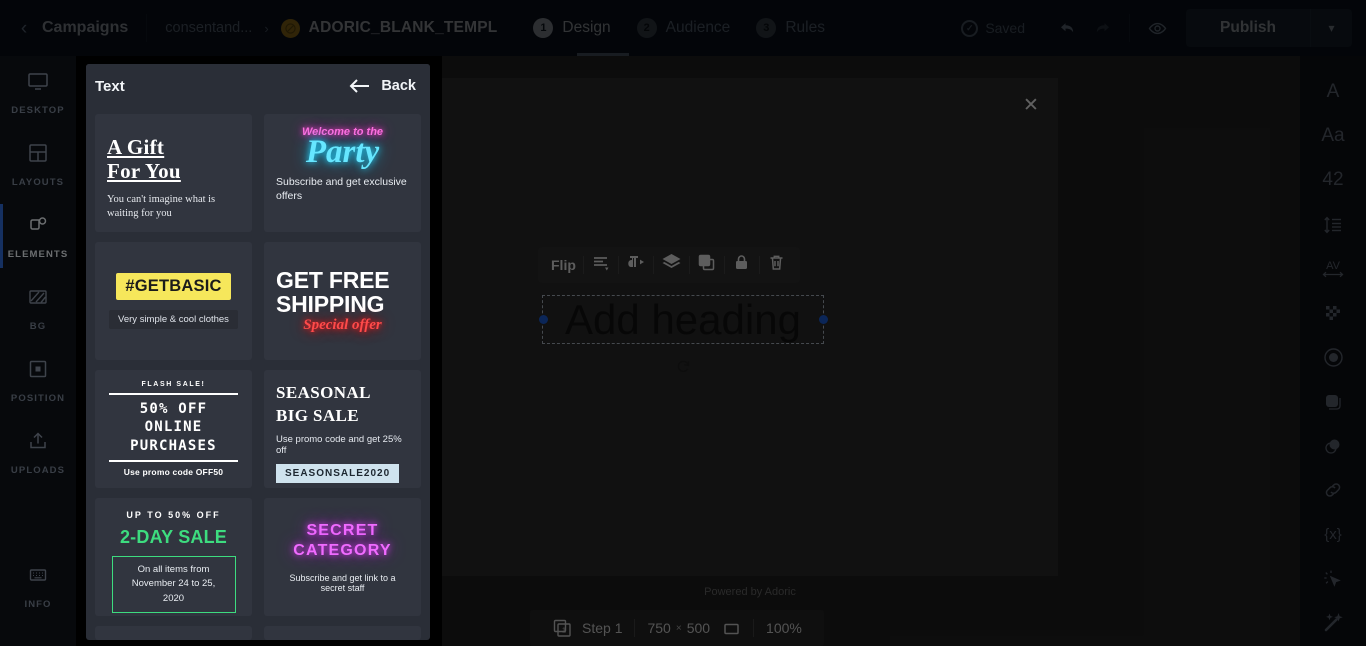 The height and width of the screenshot is (646, 1366). What do you see at coordinates (1333, 313) in the screenshot?
I see `opacity-icon` at bounding box center [1333, 313].